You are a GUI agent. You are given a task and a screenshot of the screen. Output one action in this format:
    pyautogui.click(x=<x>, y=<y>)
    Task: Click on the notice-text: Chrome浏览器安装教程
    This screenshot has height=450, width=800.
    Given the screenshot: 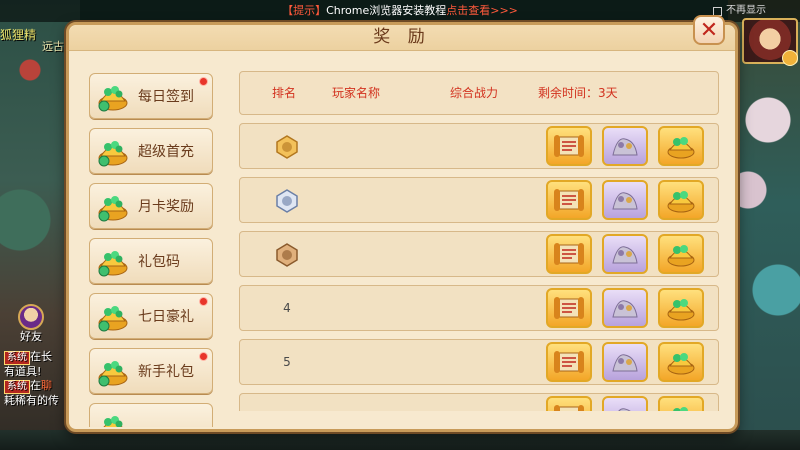 What is the action you would take?
    pyautogui.click(x=386, y=10)
    